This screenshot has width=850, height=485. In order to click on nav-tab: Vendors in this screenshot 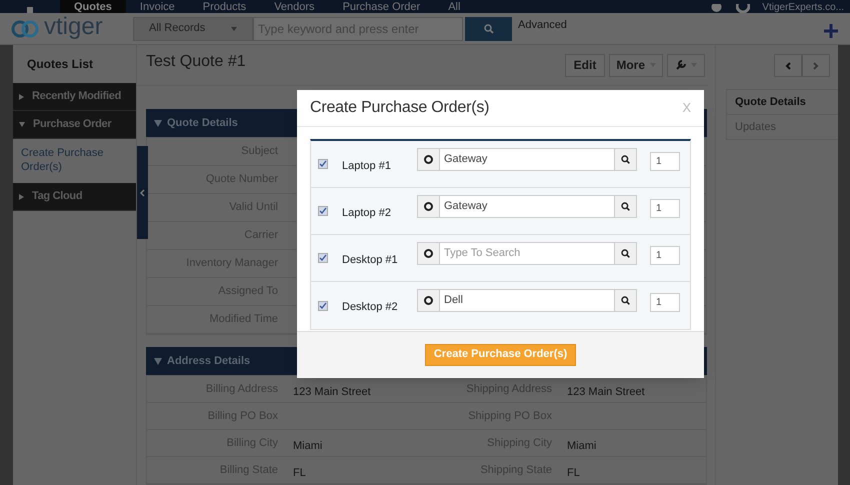, I will do `click(294, 6)`.